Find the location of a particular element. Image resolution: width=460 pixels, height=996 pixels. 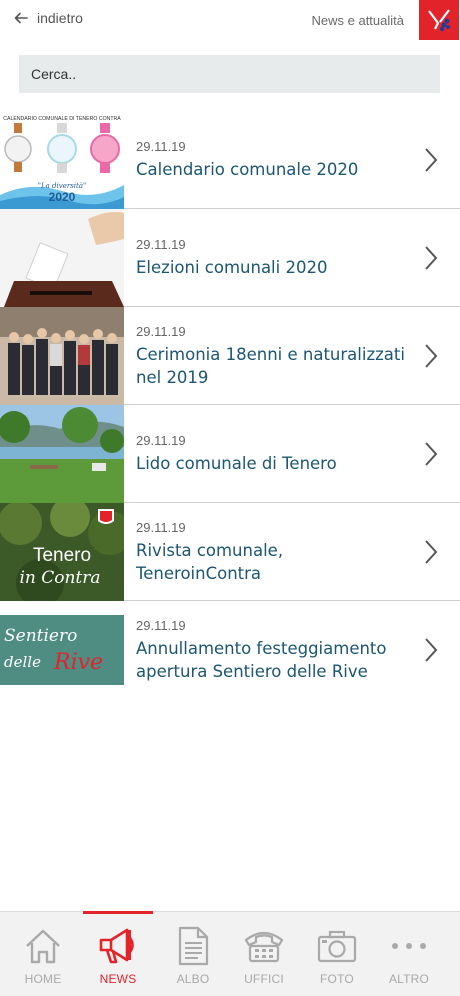

news-item: 29.11.19 Elezioni comunali 2020 is located at coordinates (230, 258).